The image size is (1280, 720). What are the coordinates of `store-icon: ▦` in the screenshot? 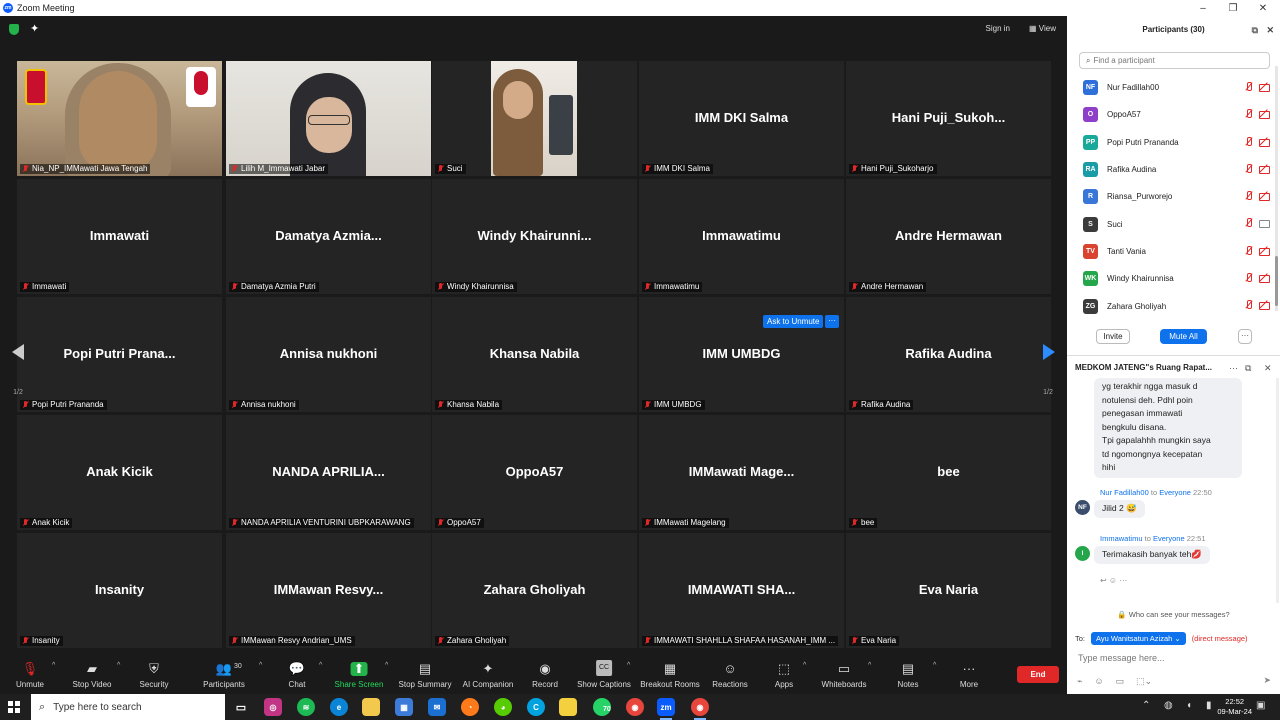 It's located at (404, 707).